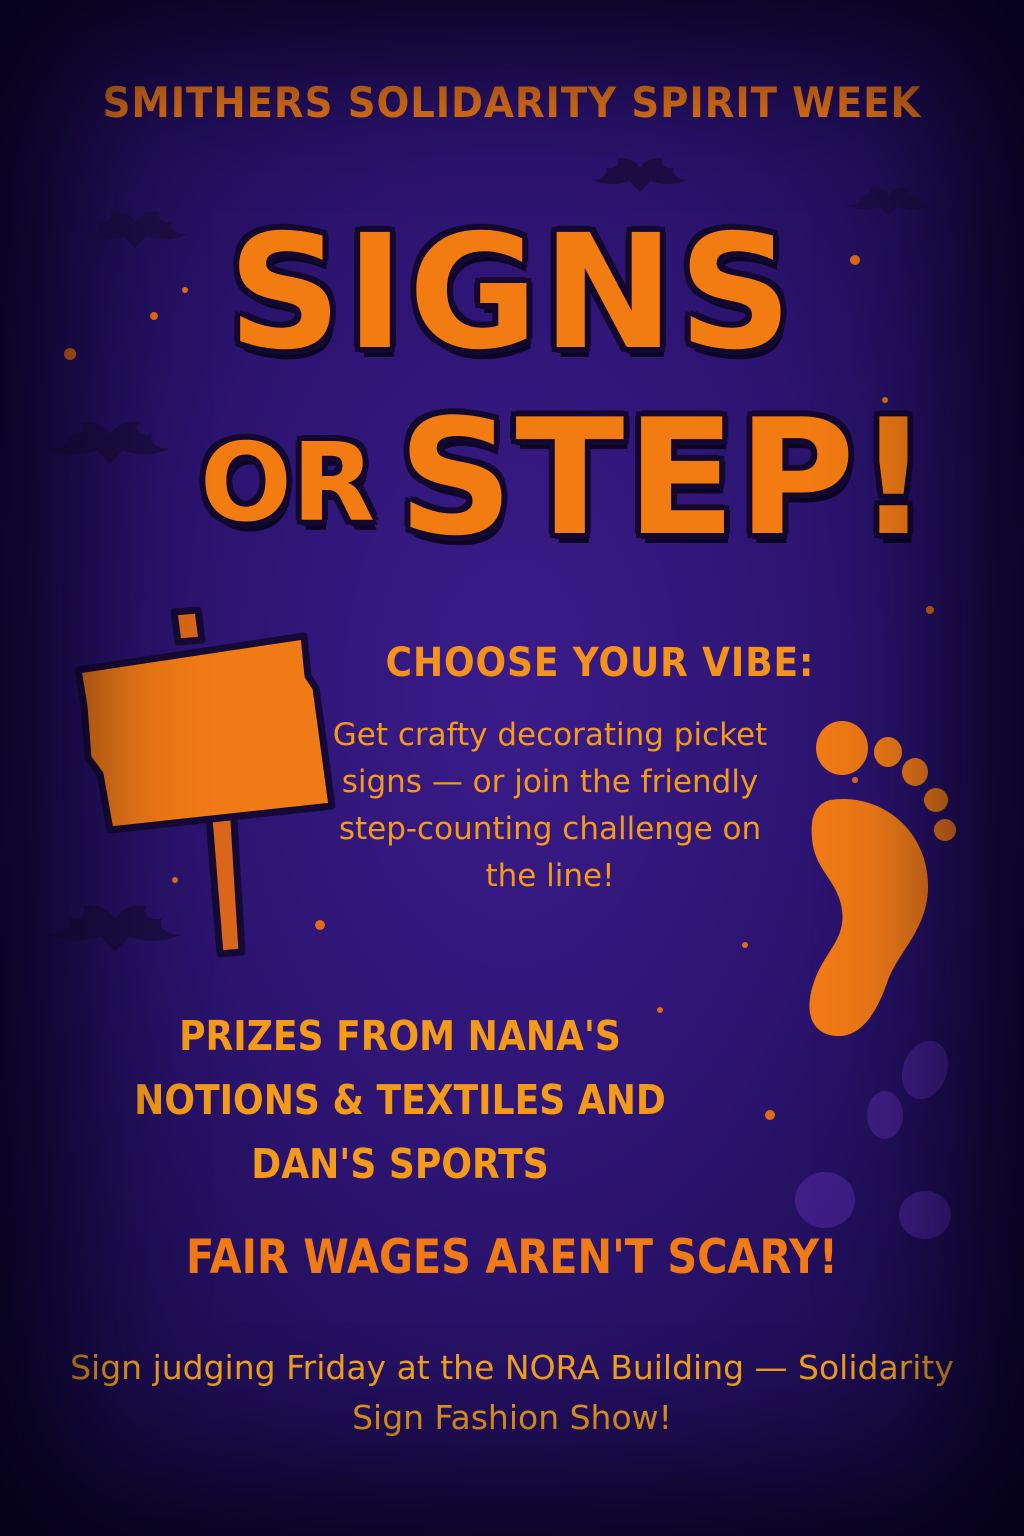  What do you see at coordinates (512, 293) in the screenshot?
I see `headline-signs: SIGNS` at bounding box center [512, 293].